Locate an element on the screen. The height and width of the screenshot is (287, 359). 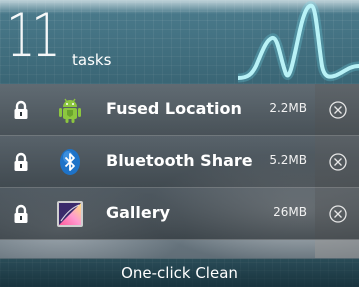
task-size: 5.2MB is located at coordinates (288, 160).